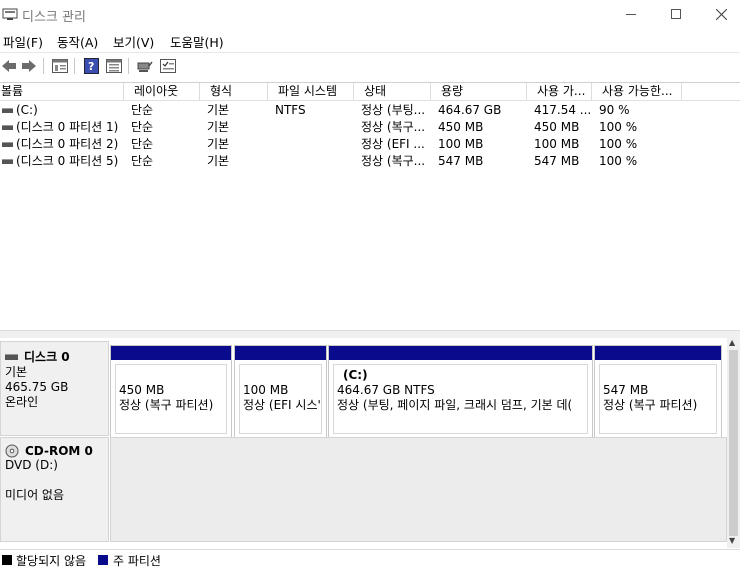  What do you see at coordinates (31, 465) in the screenshot?
I see `cdrom-0-type: DVD (D:)` at bounding box center [31, 465].